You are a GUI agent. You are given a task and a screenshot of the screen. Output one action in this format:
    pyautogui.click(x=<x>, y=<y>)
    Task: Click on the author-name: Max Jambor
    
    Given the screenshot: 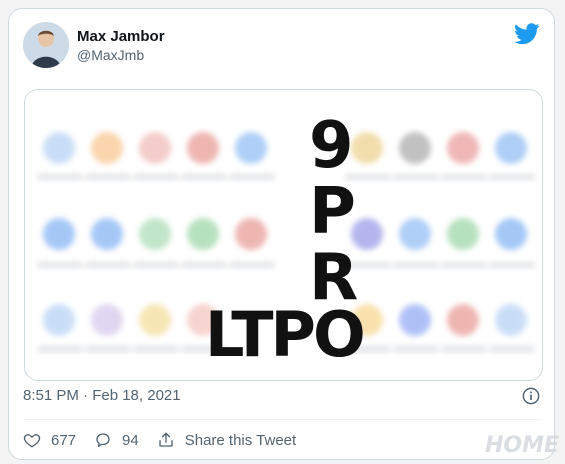 What is the action you would take?
    pyautogui.click(x=121, y=36)
    